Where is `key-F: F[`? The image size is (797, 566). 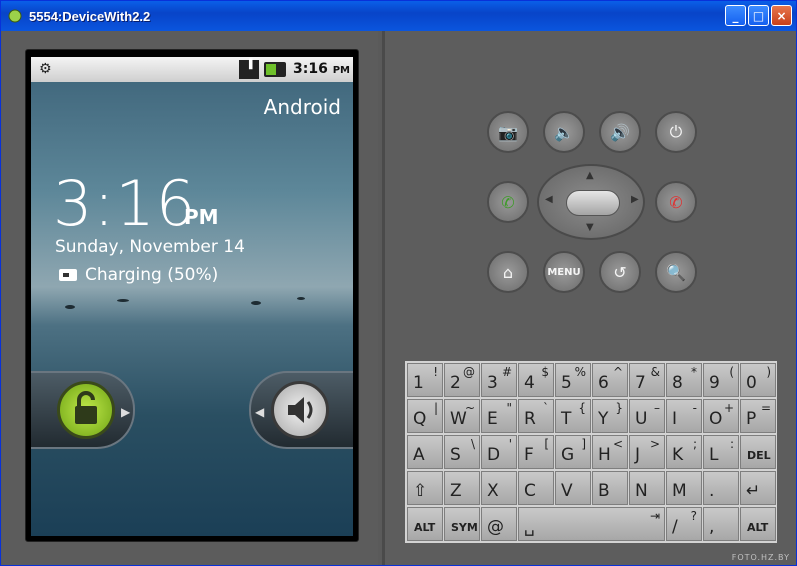 key-F: F[ is located at coordinates (536, 452).